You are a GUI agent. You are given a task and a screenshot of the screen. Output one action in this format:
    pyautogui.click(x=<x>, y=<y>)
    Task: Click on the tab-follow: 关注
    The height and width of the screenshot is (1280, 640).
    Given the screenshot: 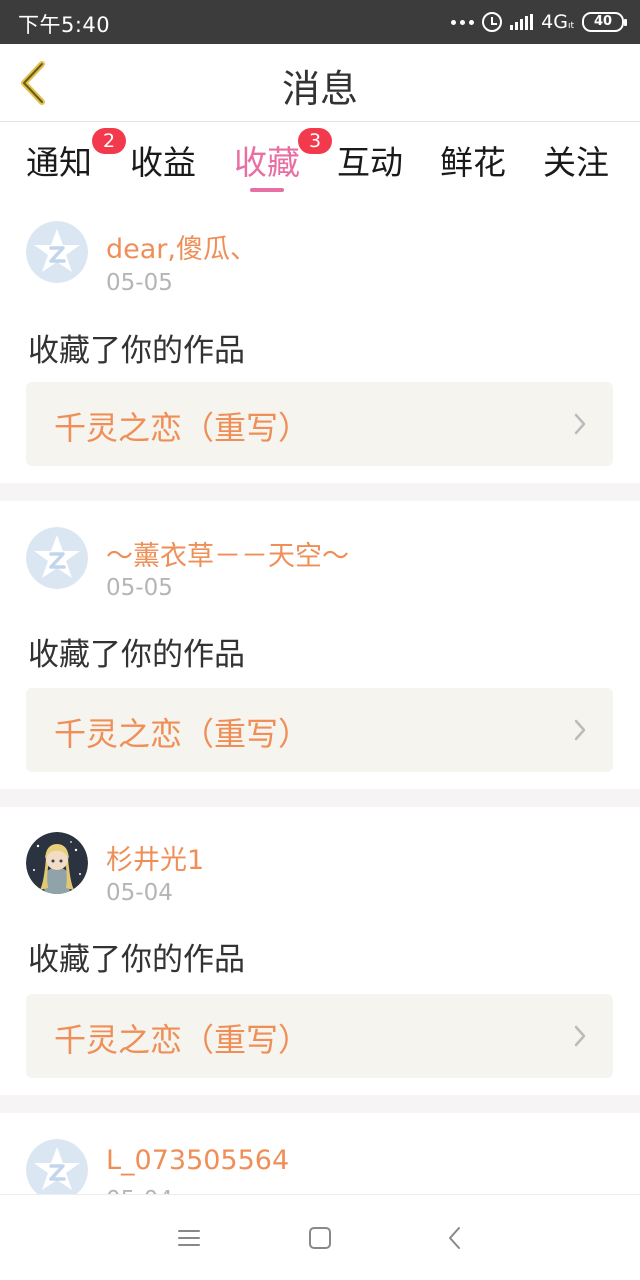 What is the action you would take?
    pyautogui.click(x=576, y=160)
    